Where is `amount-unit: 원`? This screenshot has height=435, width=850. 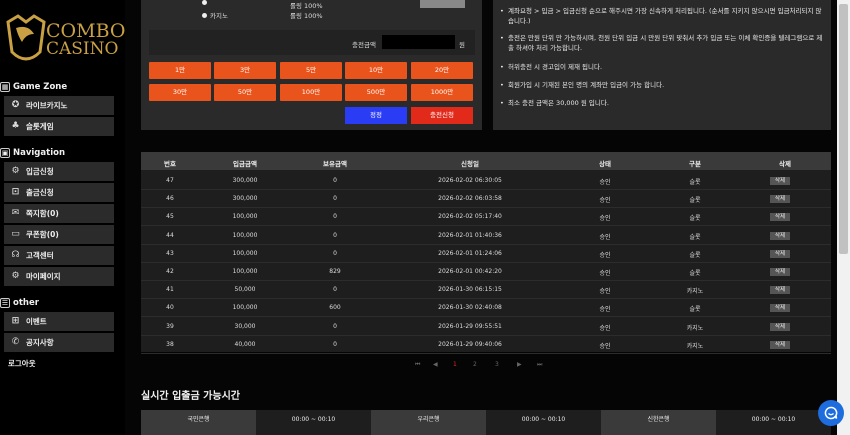
amount-unit: 원 is located at coordinates (462, 45).